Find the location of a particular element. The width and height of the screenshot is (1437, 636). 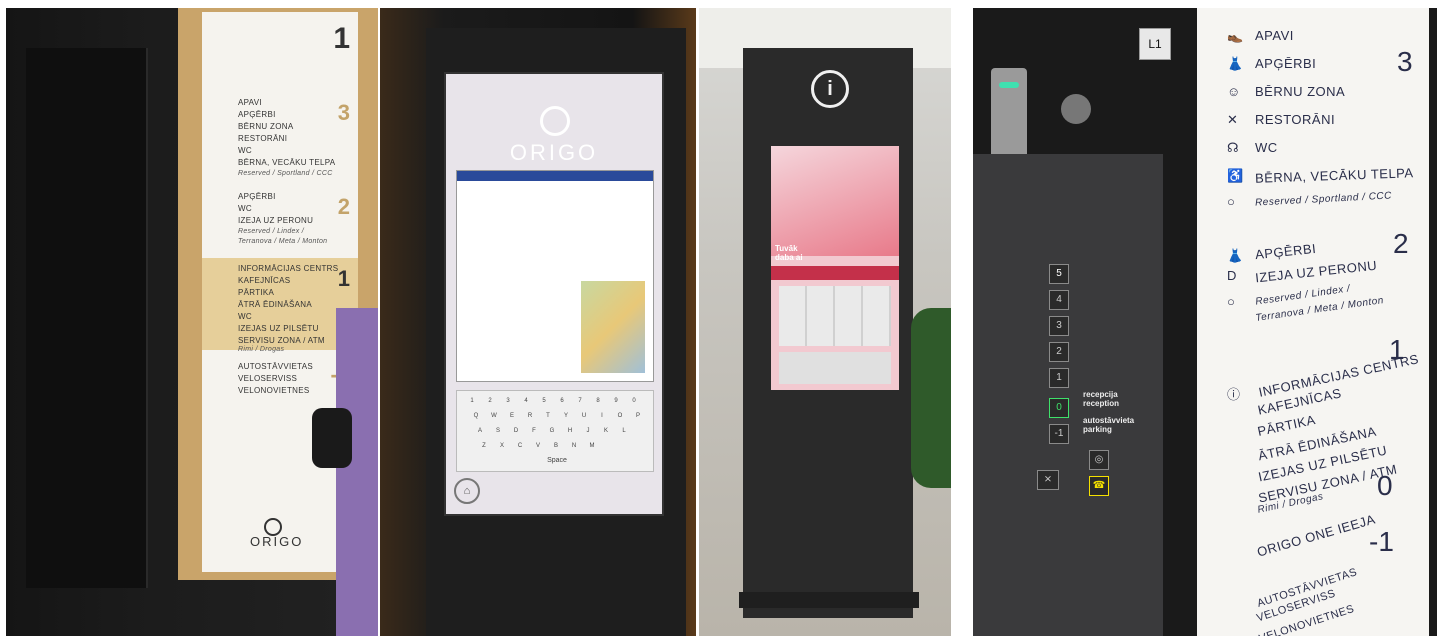

floor-number-2: 2 is located at coordinates (343, 206).